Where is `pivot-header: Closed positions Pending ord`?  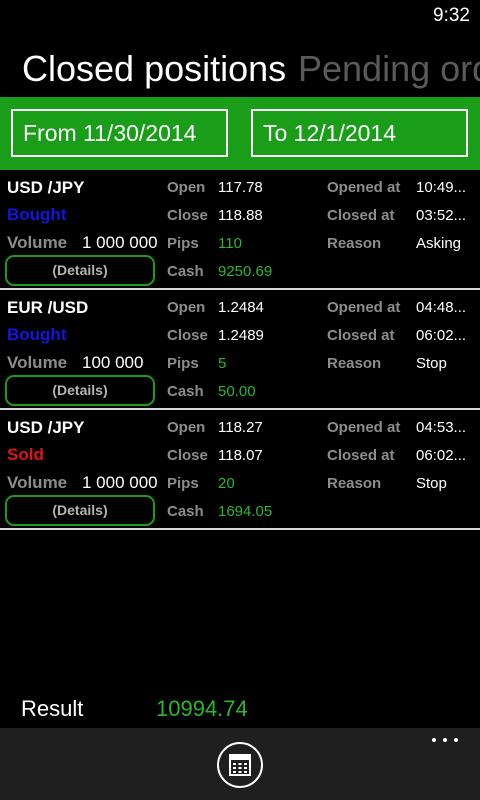
pivot-header: Closed positions Pending ord is located at coordinates (240, 70).